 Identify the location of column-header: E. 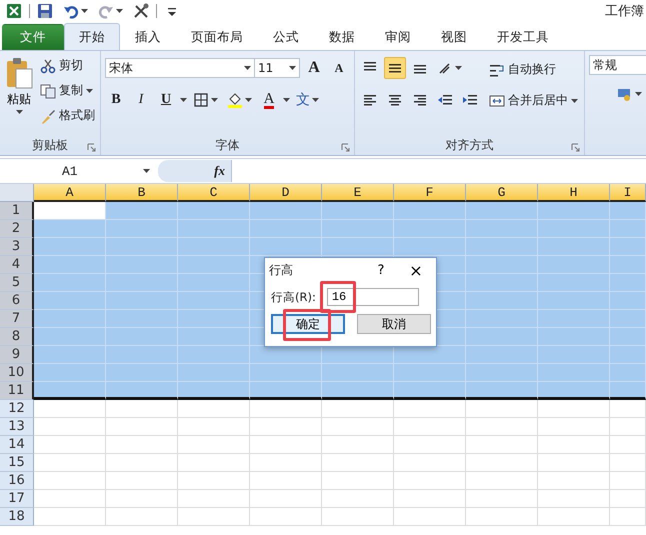
(358, 193).